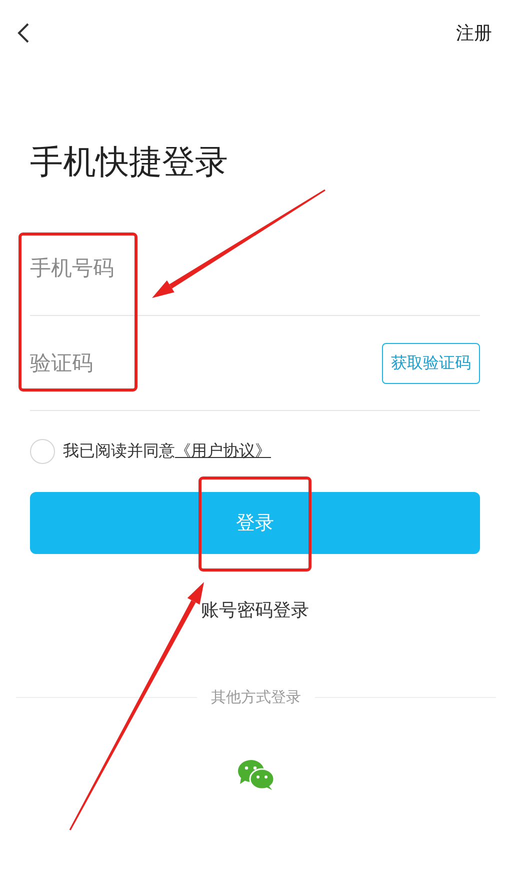 The image size is (512, 896). I want to click on agreement-link: 《用户协议》, so click(223, 451).